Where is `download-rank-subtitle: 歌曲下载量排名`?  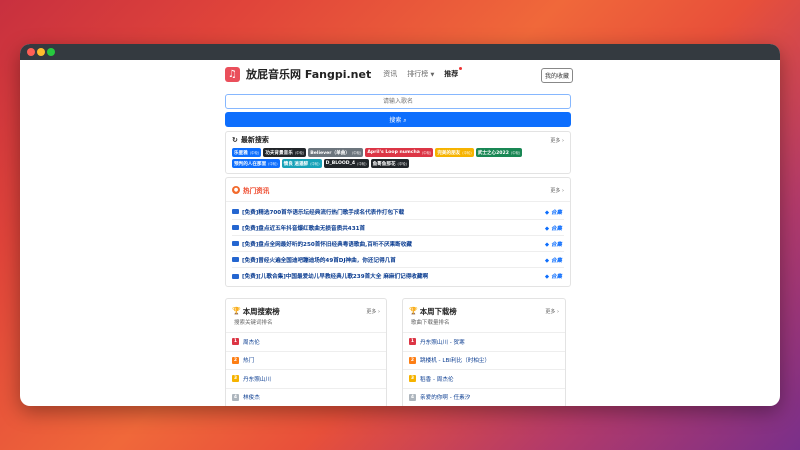 download-rank-subtitle: 歌曲下载量排名 is located at coordinates (430, 323).